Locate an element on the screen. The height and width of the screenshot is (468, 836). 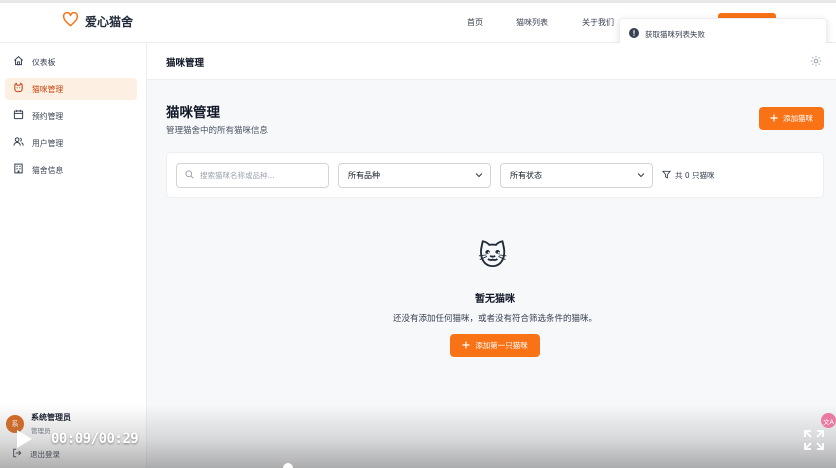
calendar-icon is located at coordinates (18, 116).